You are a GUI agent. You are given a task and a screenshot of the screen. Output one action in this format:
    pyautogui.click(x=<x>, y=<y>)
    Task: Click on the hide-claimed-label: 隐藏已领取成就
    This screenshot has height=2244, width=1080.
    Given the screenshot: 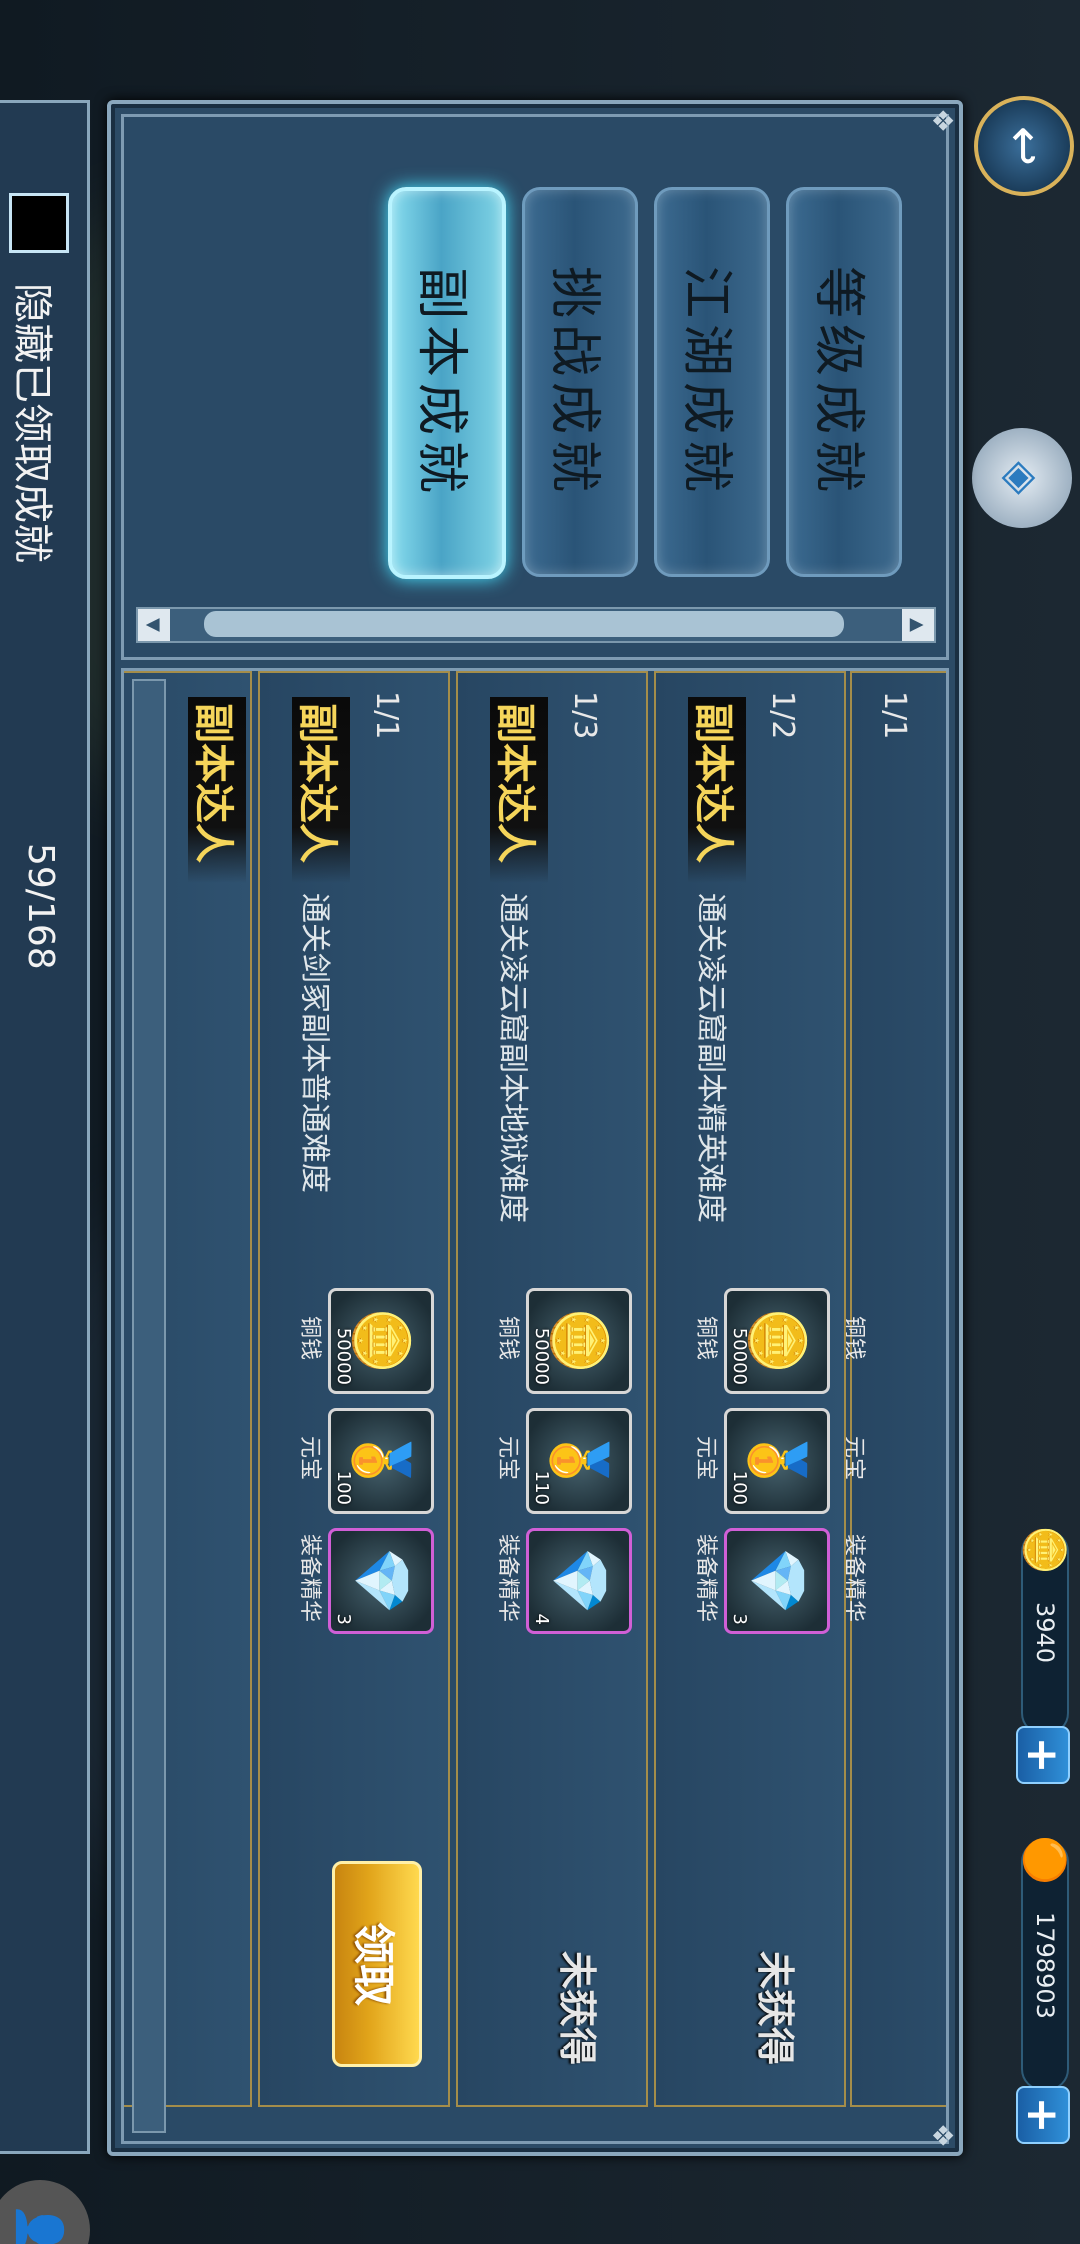 What is the action you would take?
    pyautogui.click(x=32, y=423)
    